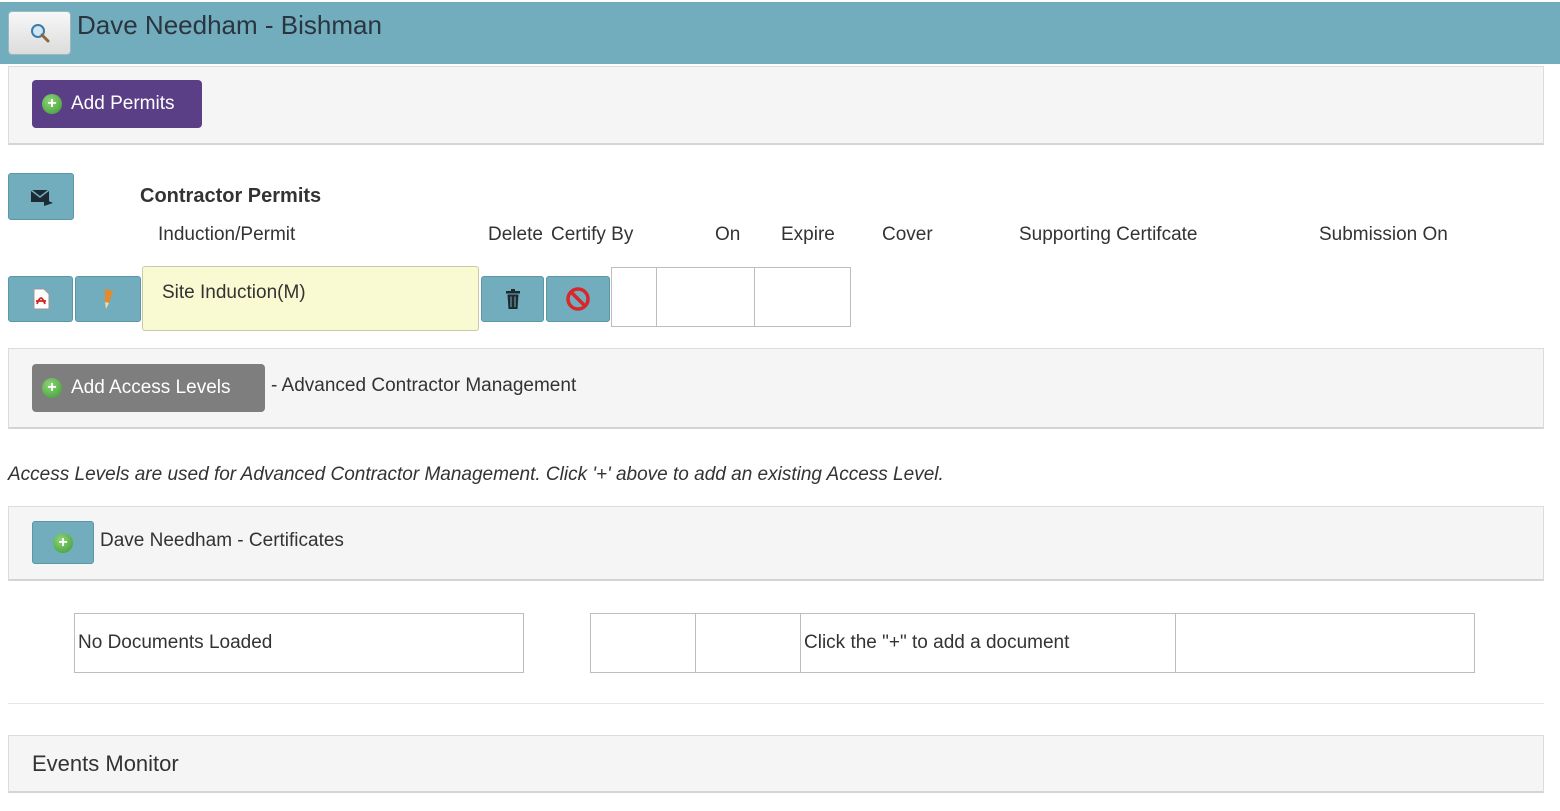 The width and height of the screenshot is (1560, 811). Describe the element at coordinates (776, 764) in the screenshot. I see `events-monitor-panel: Events Monitor` at that location.